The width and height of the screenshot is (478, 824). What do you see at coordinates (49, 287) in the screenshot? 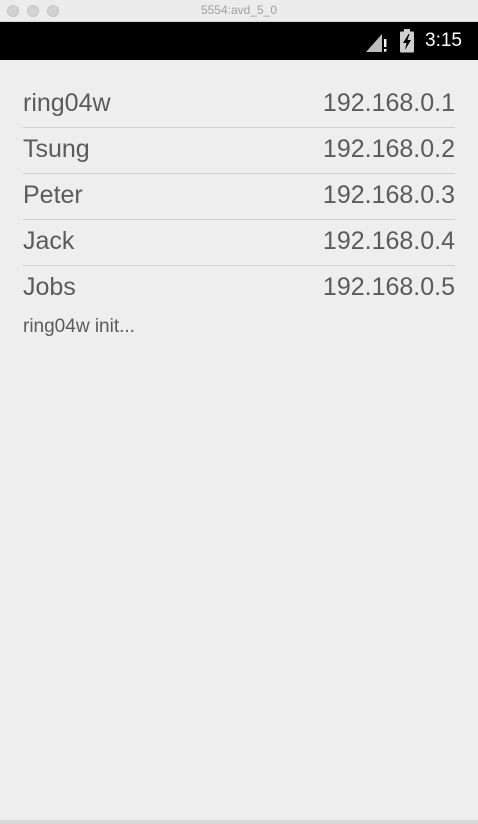
I see `host-name: Jobs` at bounding box center [49, 287].